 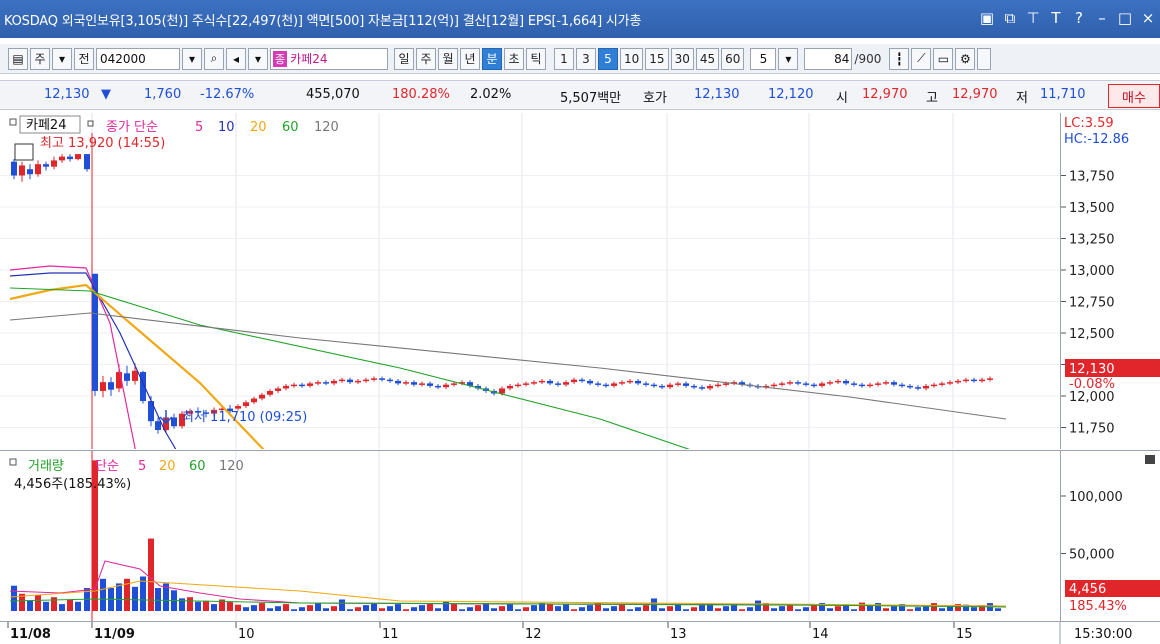 I want to click on popup-icon: ⧉, so click(x=1010, y=18).